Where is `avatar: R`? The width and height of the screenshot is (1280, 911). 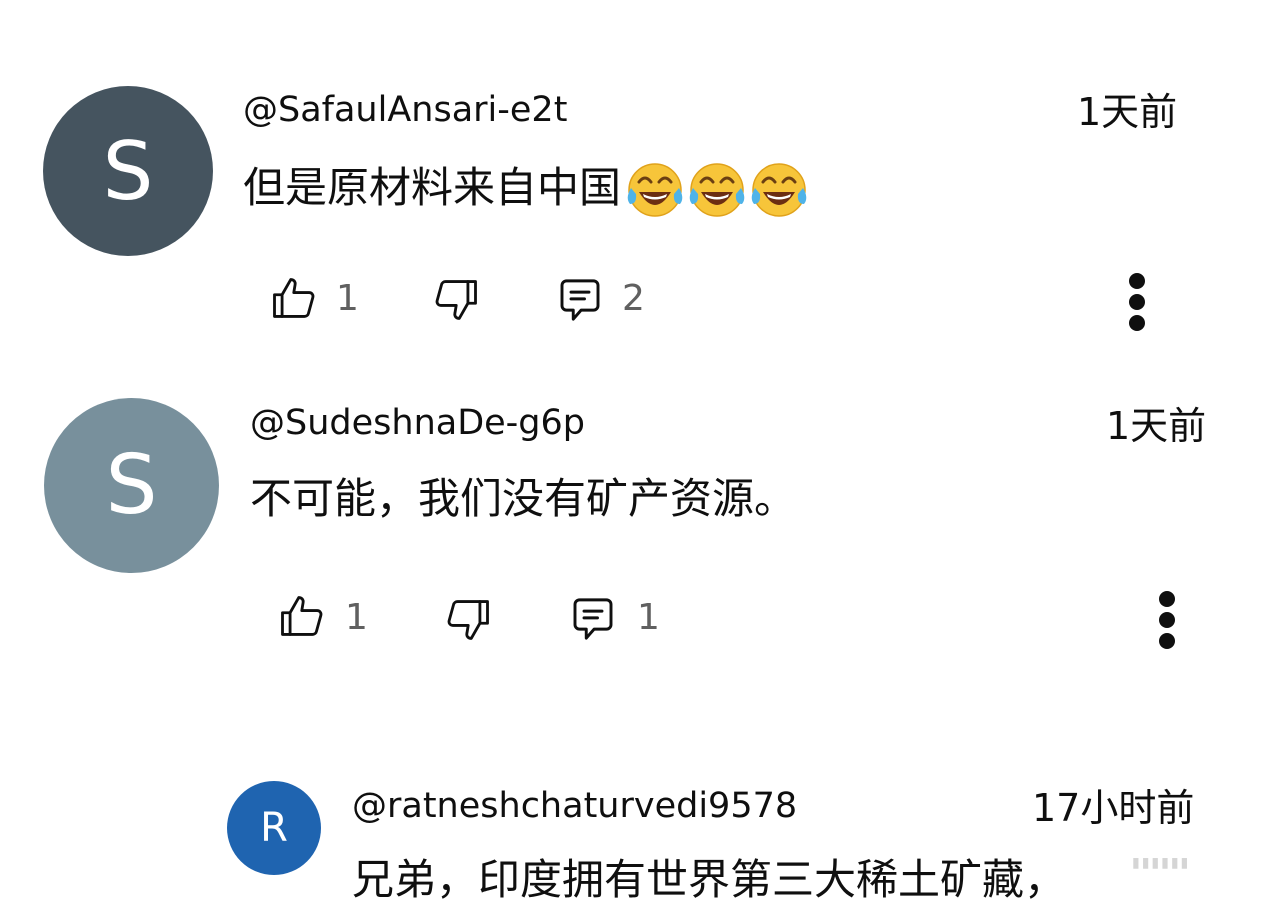
avatar: R is located at coordinates (274, 828).